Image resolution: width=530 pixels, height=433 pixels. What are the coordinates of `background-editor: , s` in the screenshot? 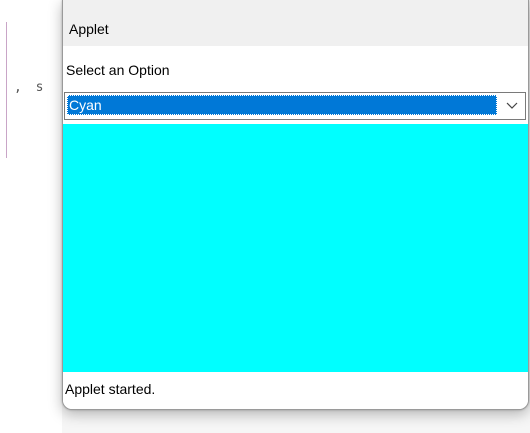 It's located at (31, 216).